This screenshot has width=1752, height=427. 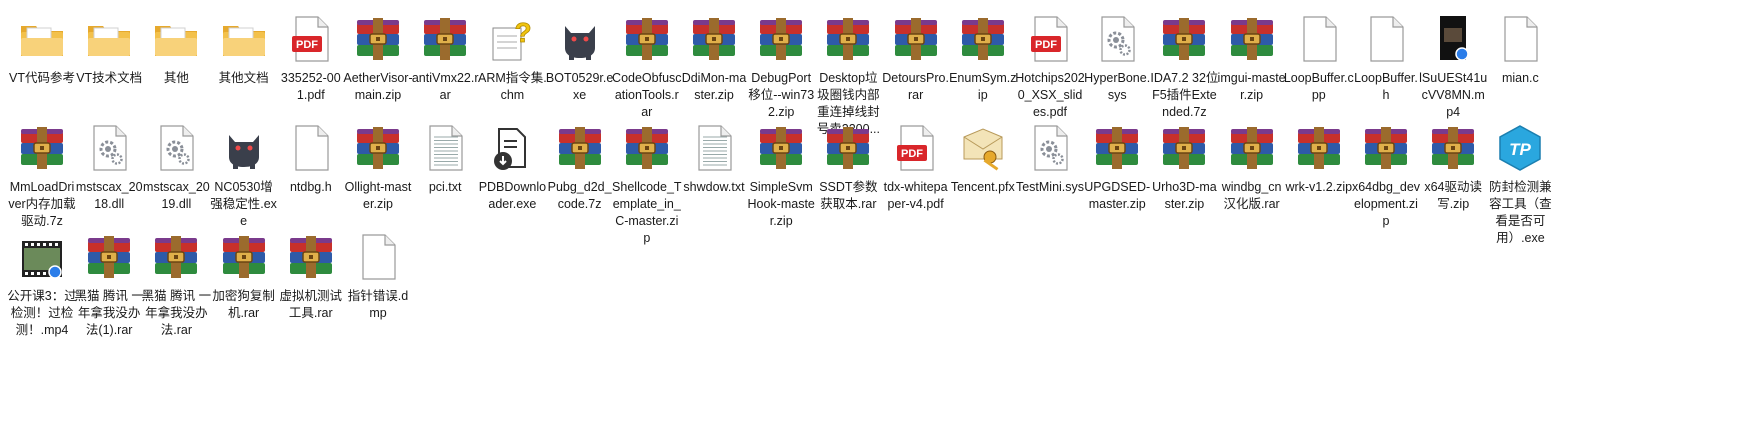 What do you see at coordinates (714, 182) in the screenshot?
I see `file-item: shwdow.txt` at bounding box center [714, 182].